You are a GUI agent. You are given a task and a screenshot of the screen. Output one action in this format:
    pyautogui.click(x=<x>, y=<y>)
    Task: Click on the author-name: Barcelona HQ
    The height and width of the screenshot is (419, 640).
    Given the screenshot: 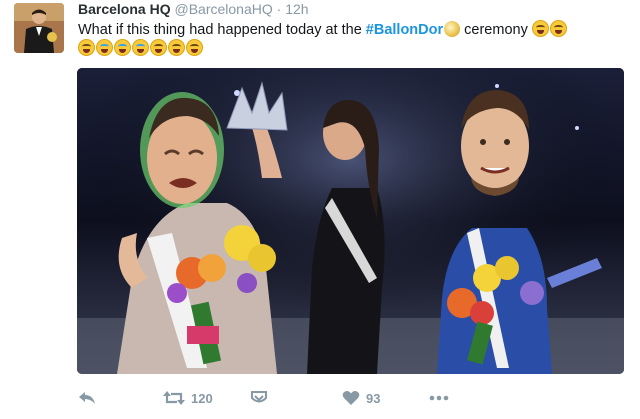 What is the action you would take?
    pyautogui.click(x=124, y=9)
    